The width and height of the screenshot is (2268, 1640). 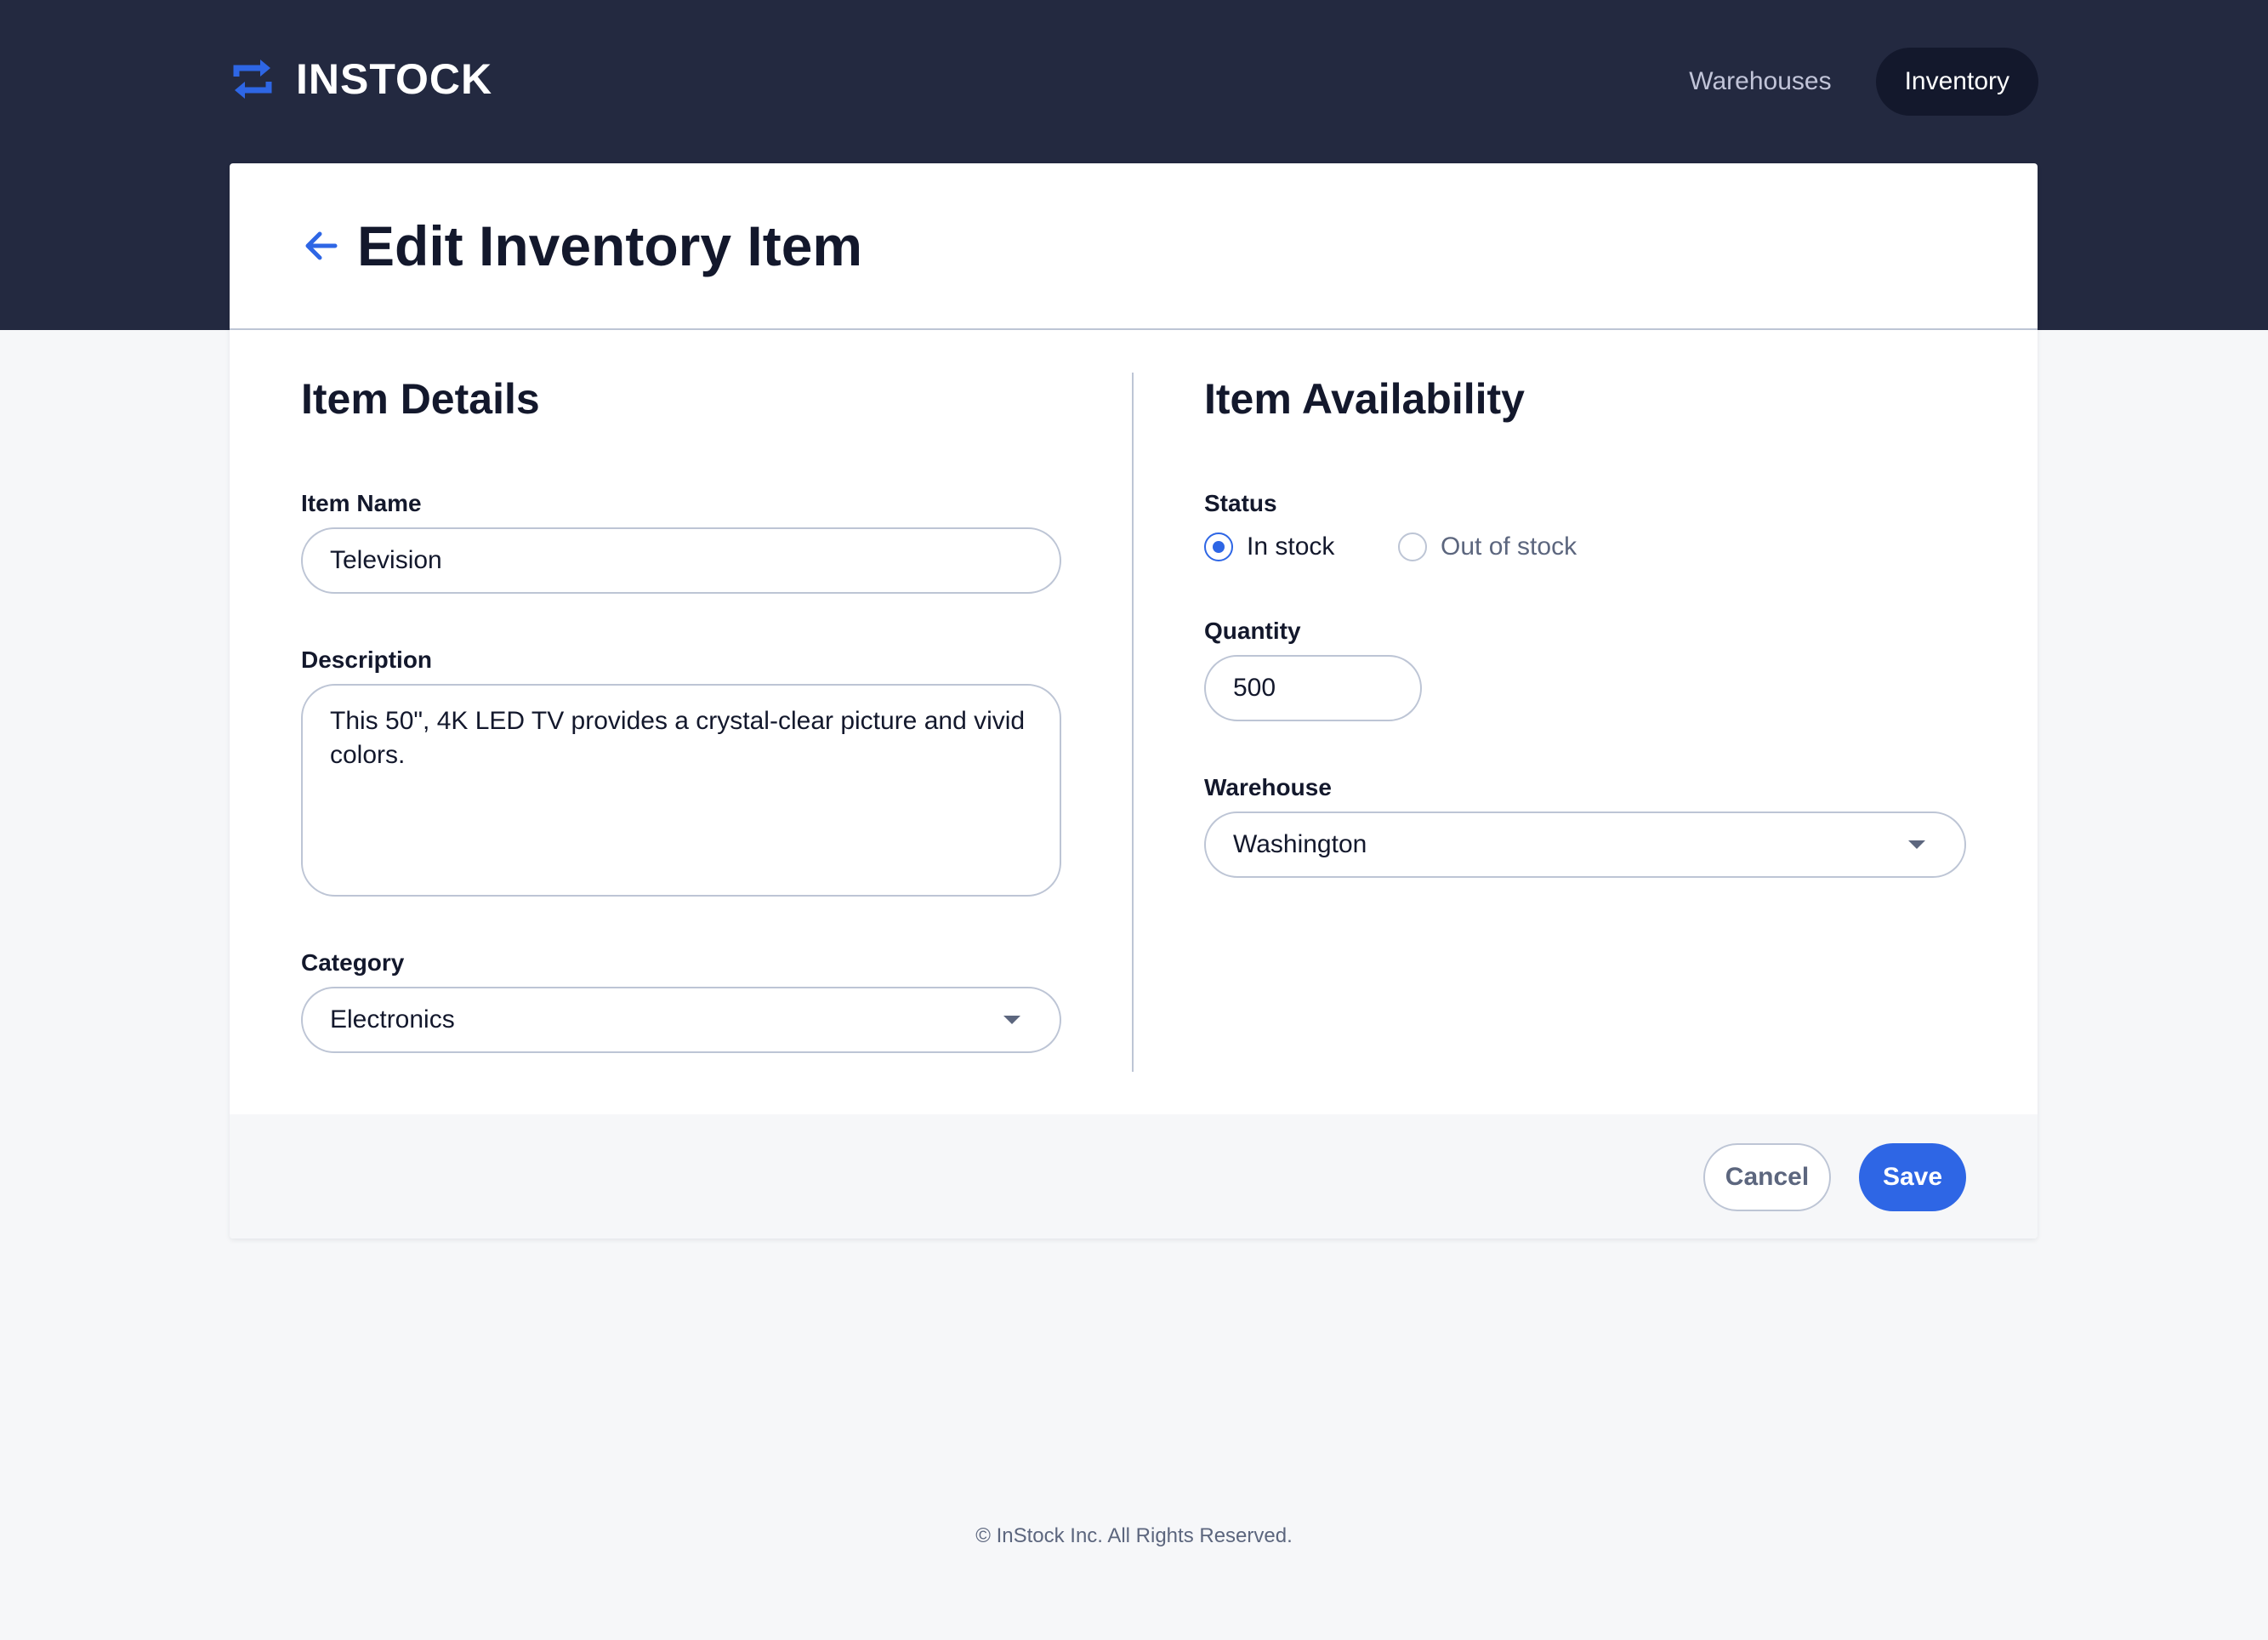 I want to click on column-divider, so click(x=1133, y=722).